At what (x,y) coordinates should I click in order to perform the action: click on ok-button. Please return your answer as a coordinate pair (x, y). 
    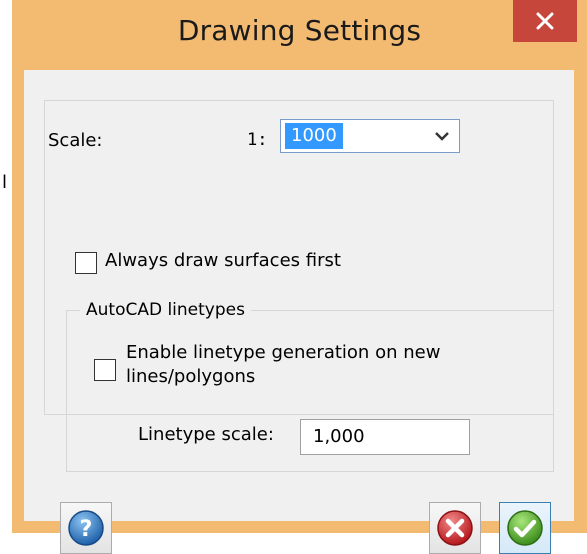
    Looking at the image, I should click on (525, 528).